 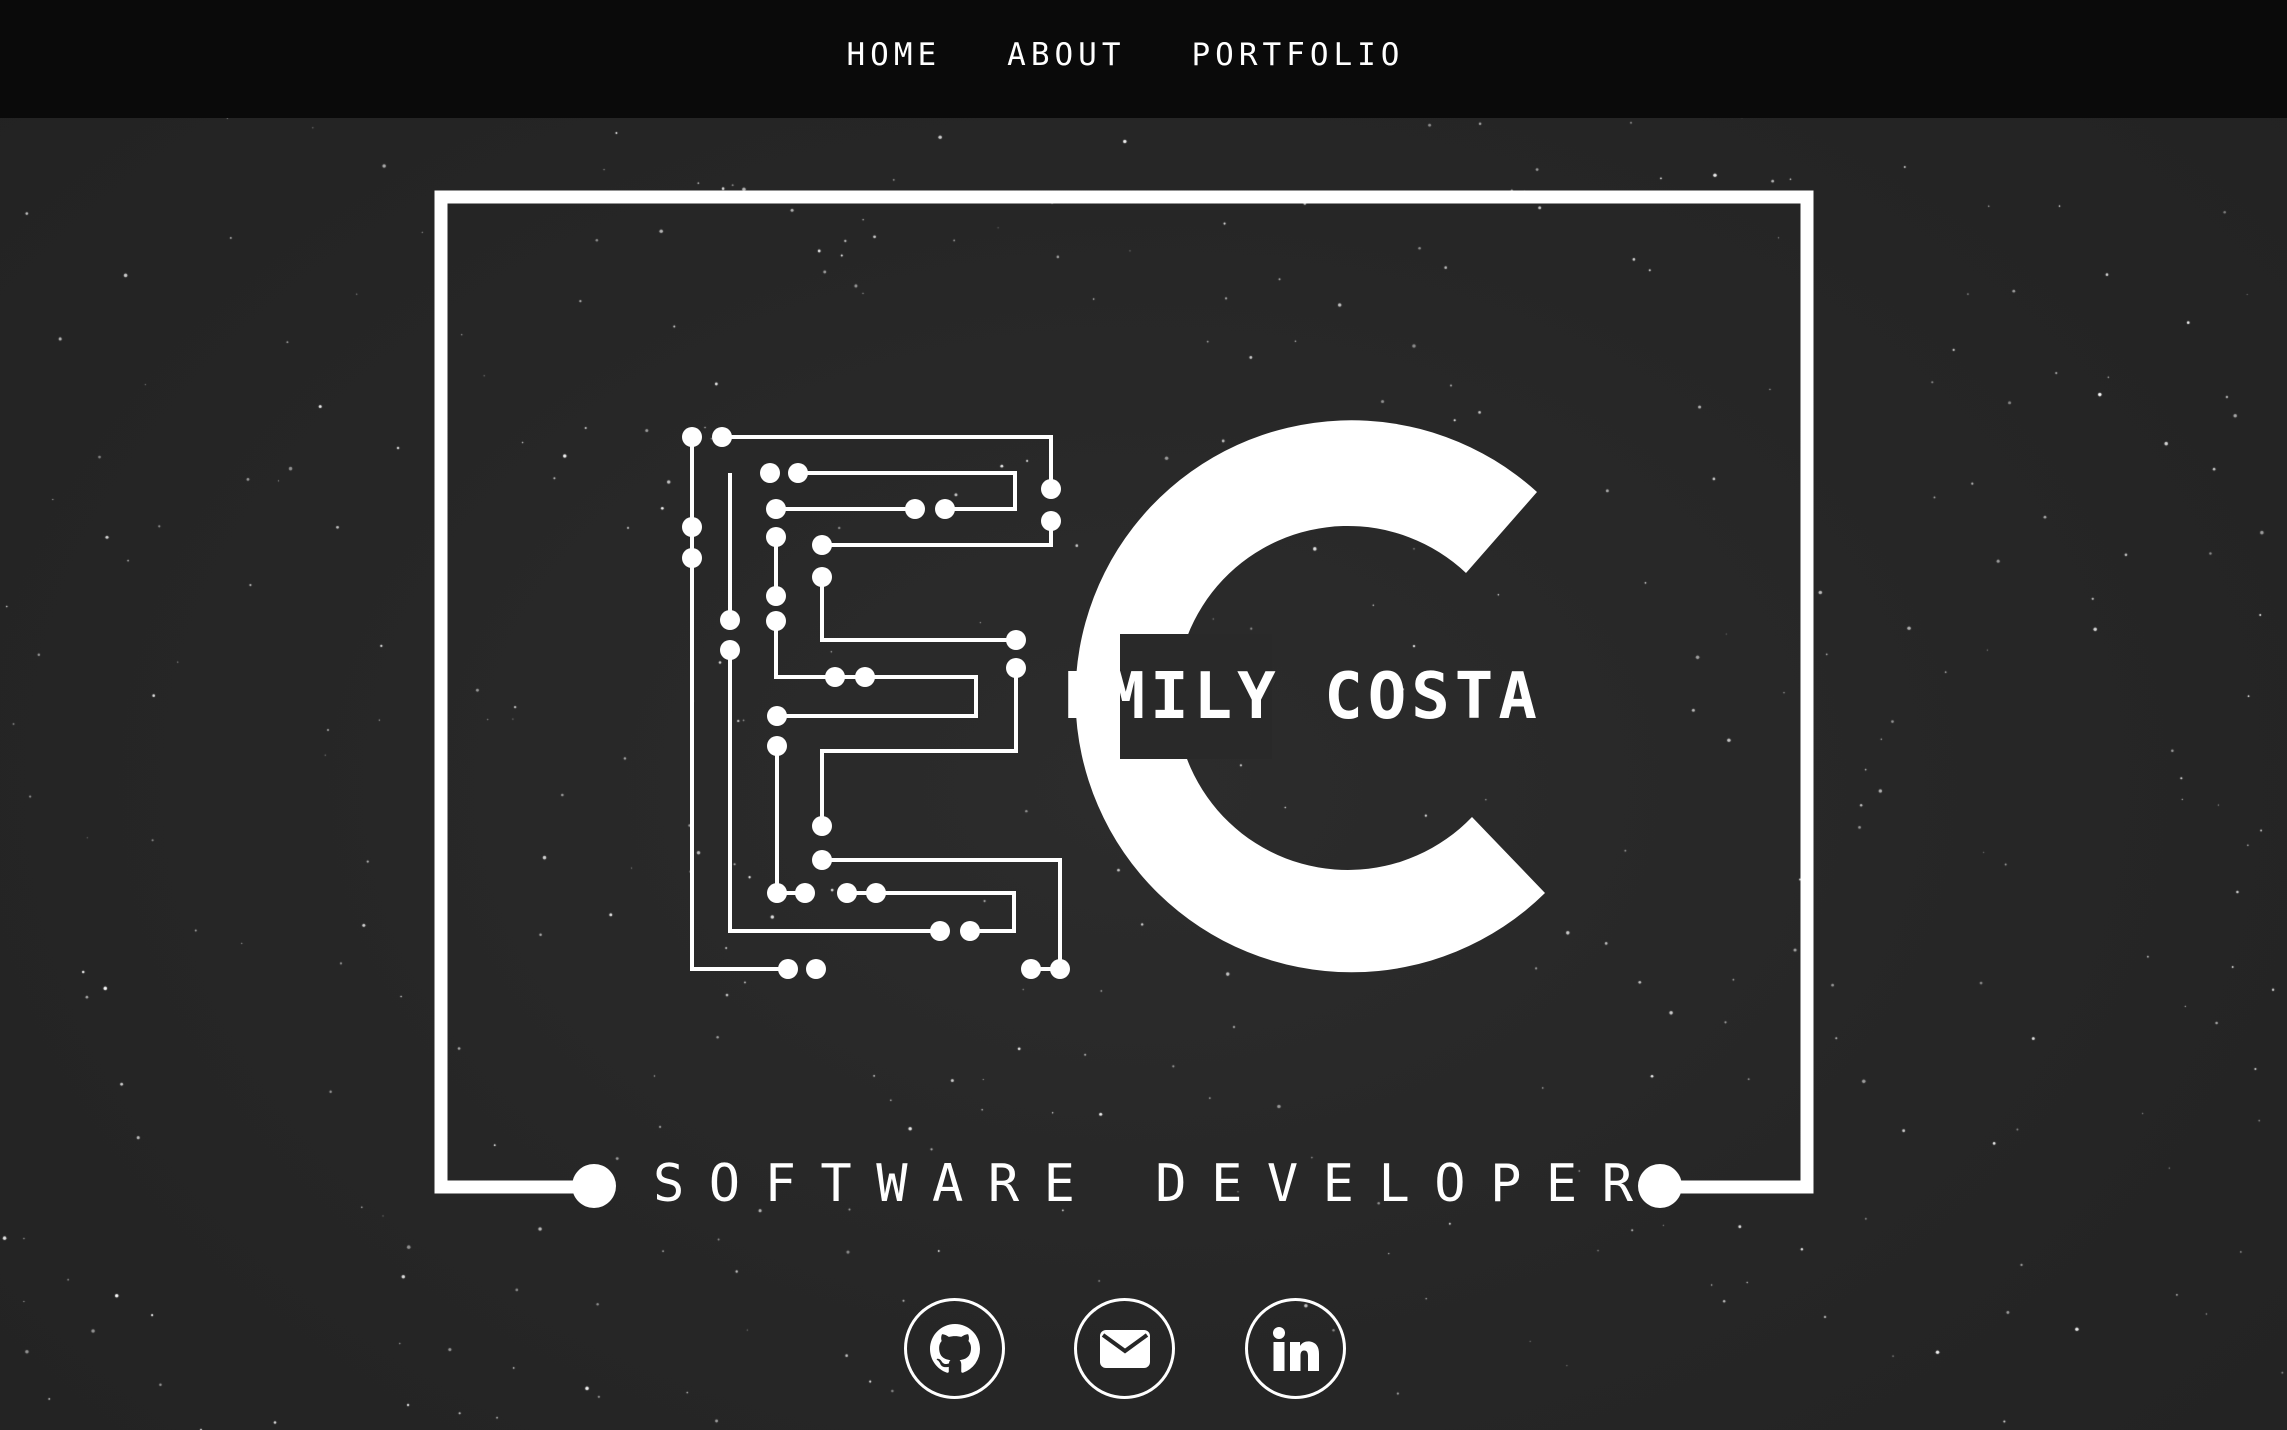 I want to click on linkedin-link, so click(x=1295, y=1348).